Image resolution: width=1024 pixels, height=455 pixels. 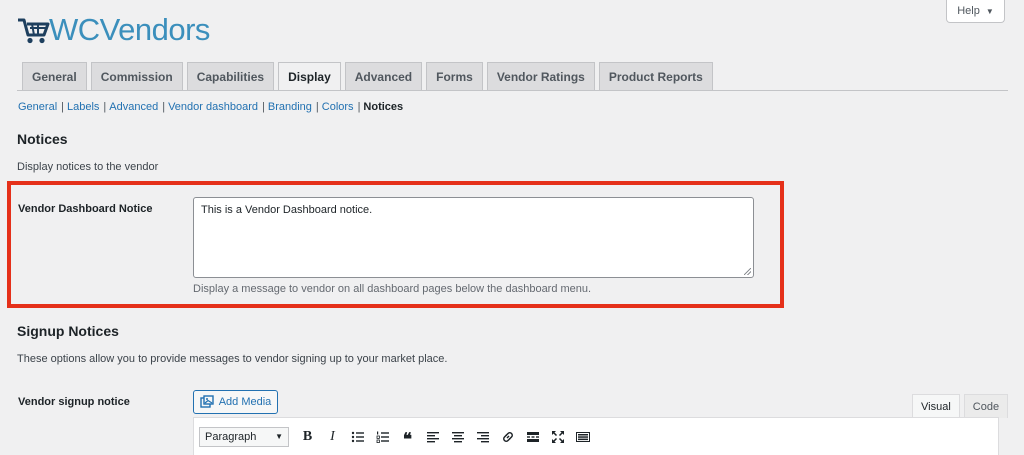 I want to click on tab-commission: Commission, so click(x=136, y=76).